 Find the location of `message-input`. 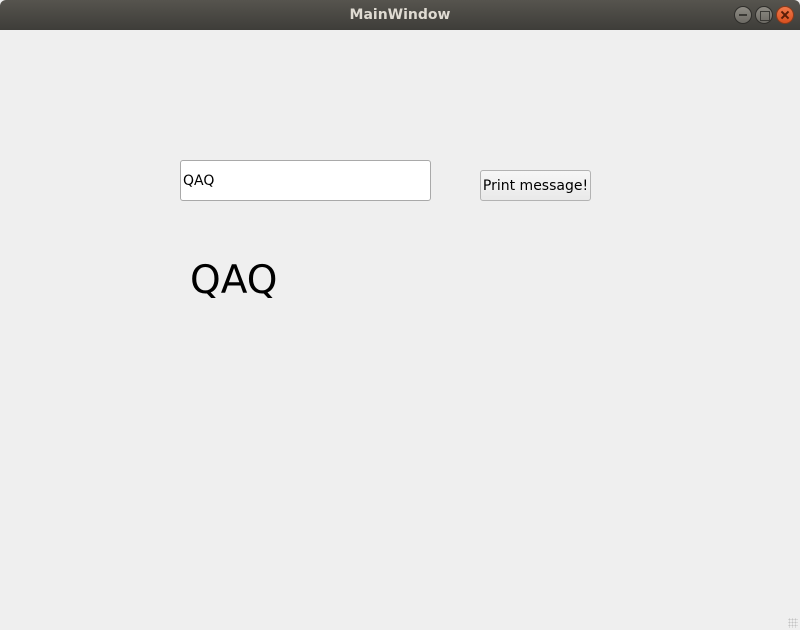

message-input is located at coordinates (305, 180).